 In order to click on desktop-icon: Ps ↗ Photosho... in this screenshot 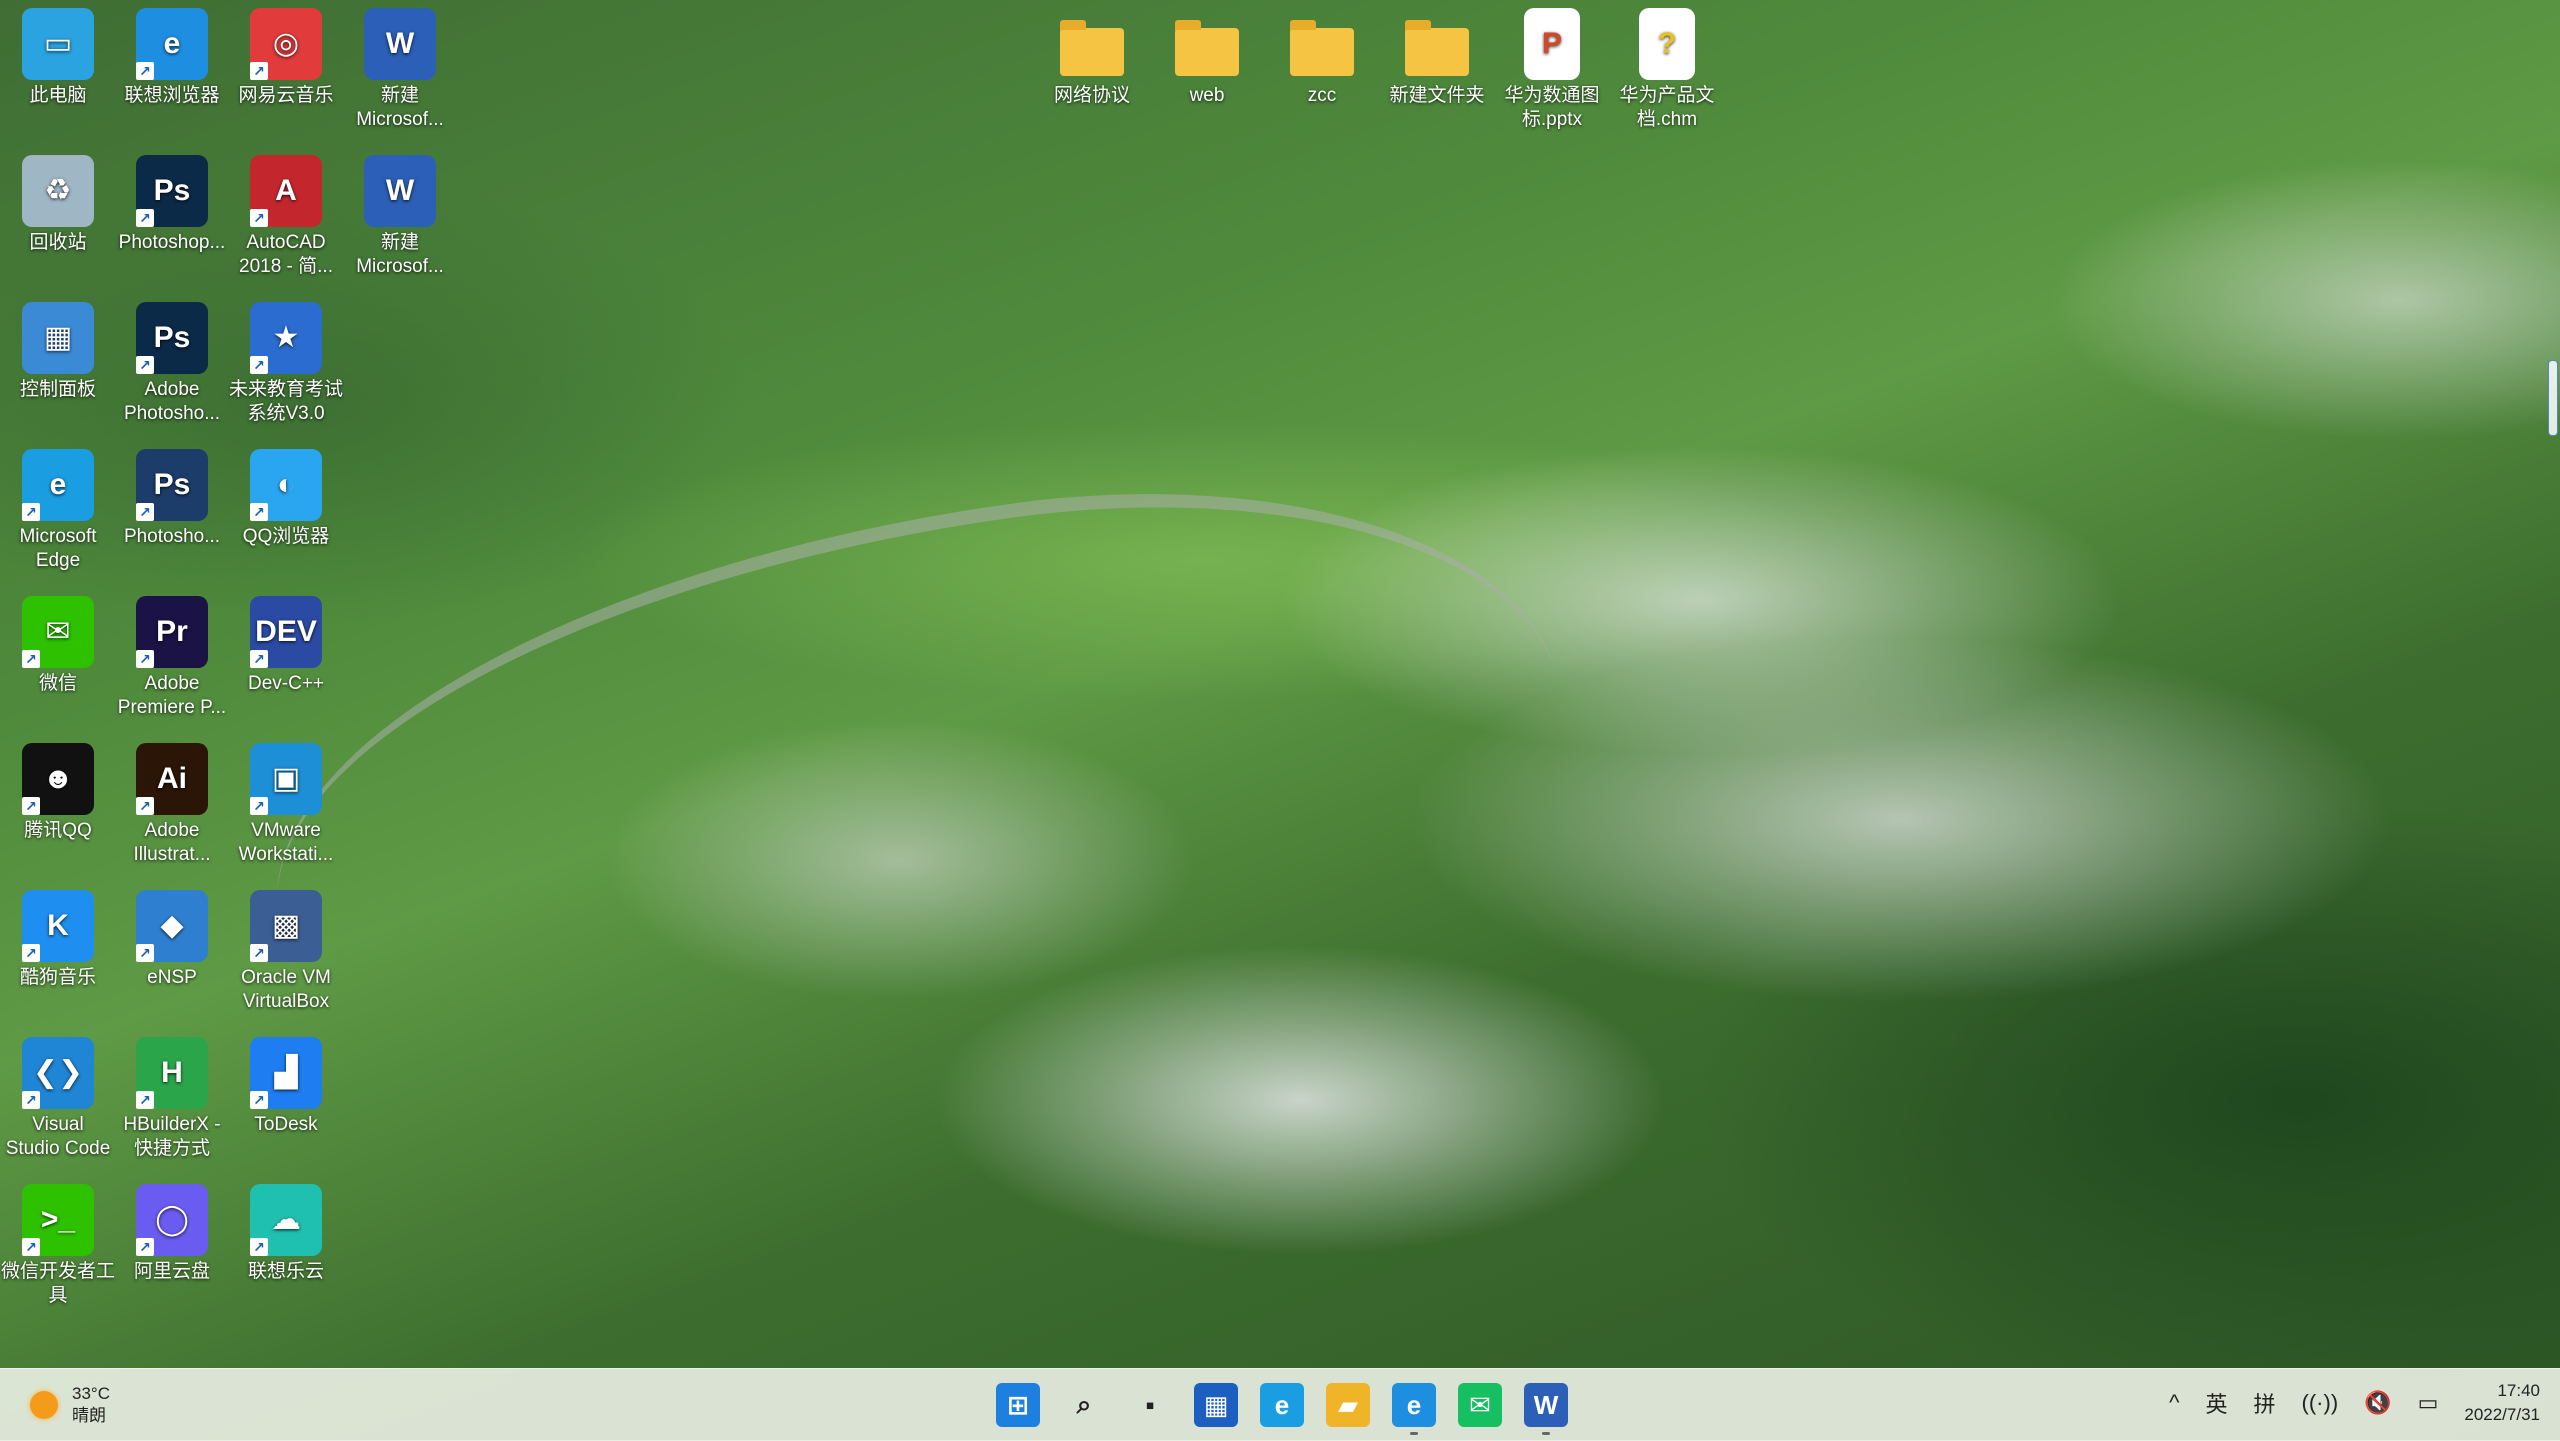, I will do `click(172, 499)`.